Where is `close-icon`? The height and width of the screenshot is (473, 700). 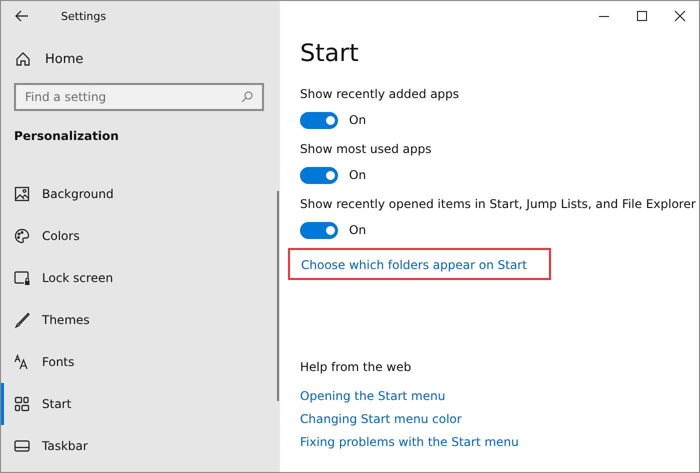
close-icon is located at coordinates (680, 16).